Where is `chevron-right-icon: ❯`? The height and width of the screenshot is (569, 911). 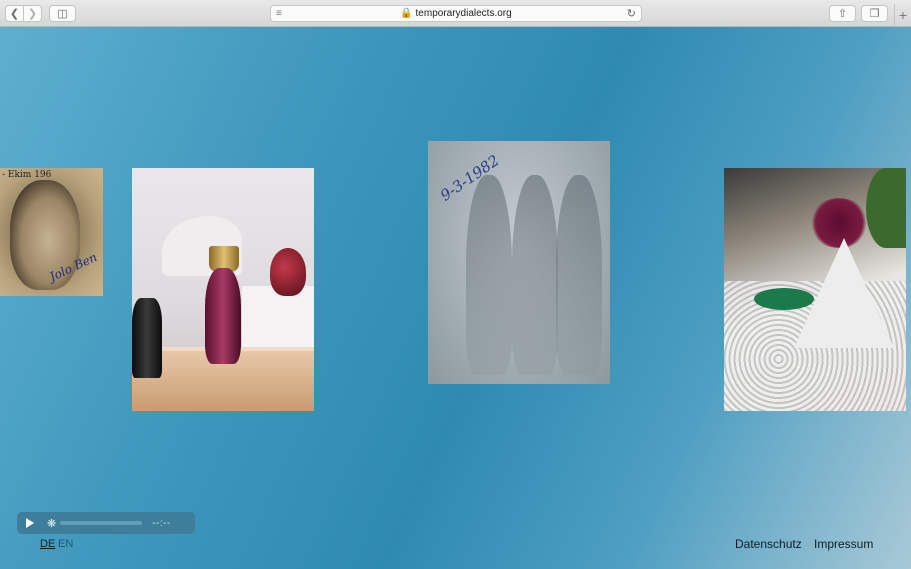
chevron-right-icon: ❯ is located at coordinates (32, 13).